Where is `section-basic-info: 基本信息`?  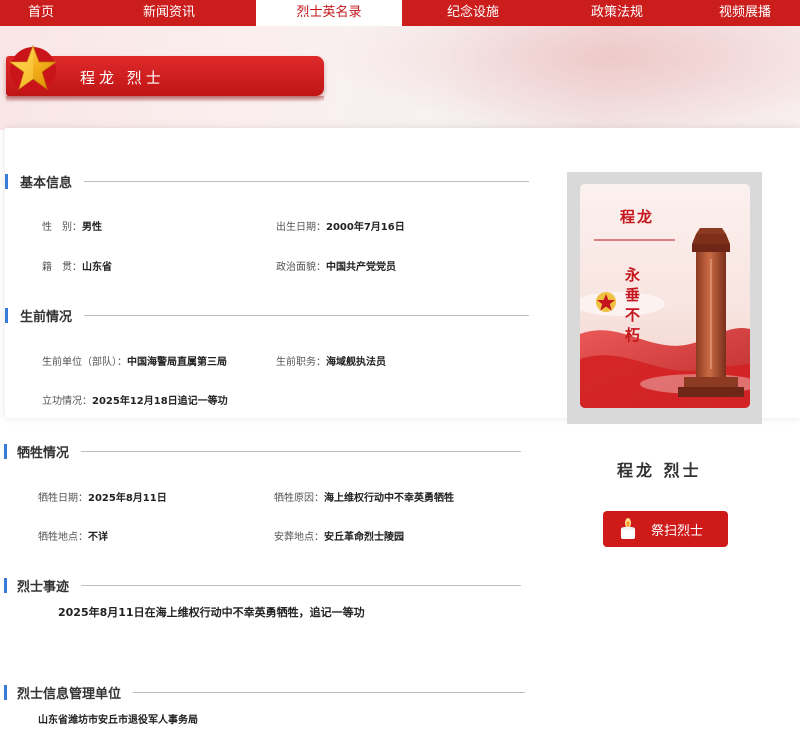
section-basic-info: 基本信息 is located at coordinates (267, 181).